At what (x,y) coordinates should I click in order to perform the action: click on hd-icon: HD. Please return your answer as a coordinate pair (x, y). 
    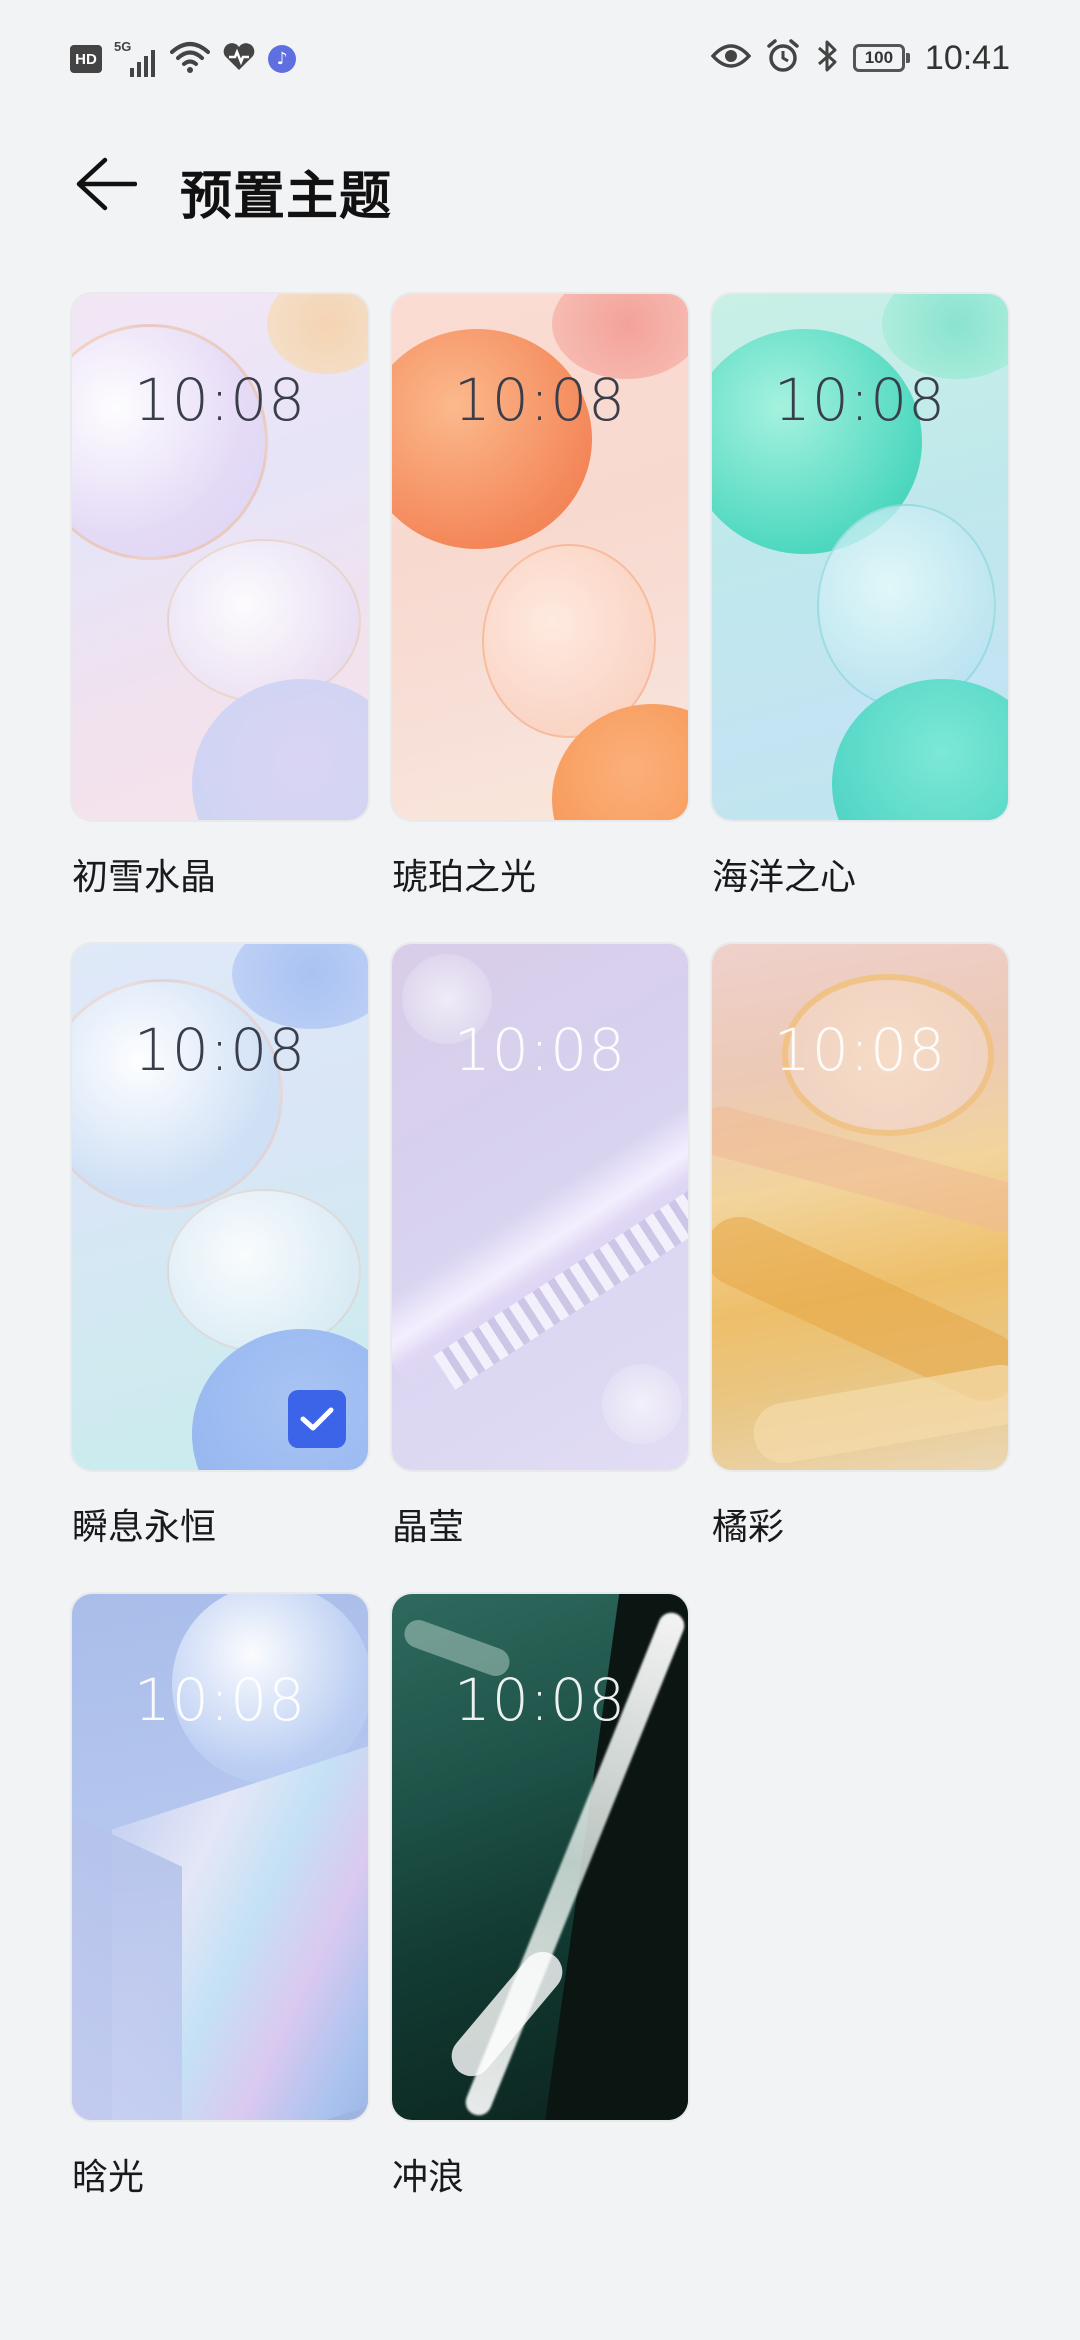
    Looking at the image, I should click on (86, 59).